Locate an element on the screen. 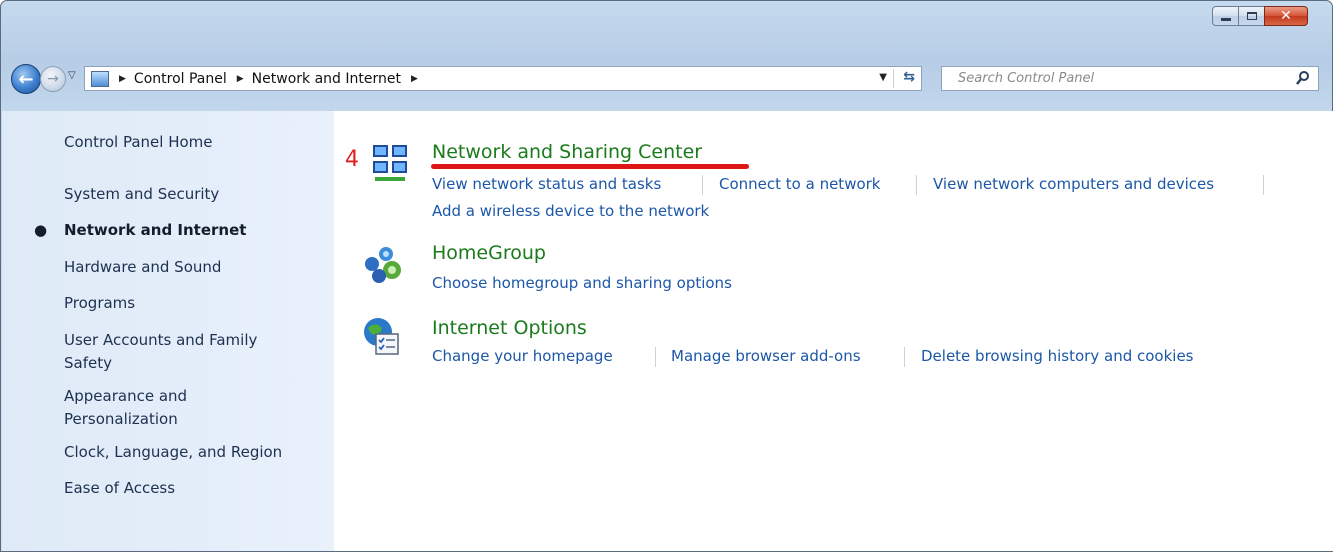 This screenshot has width=1333, height=552. maximize-icon is located at coordinates (1251, 16).